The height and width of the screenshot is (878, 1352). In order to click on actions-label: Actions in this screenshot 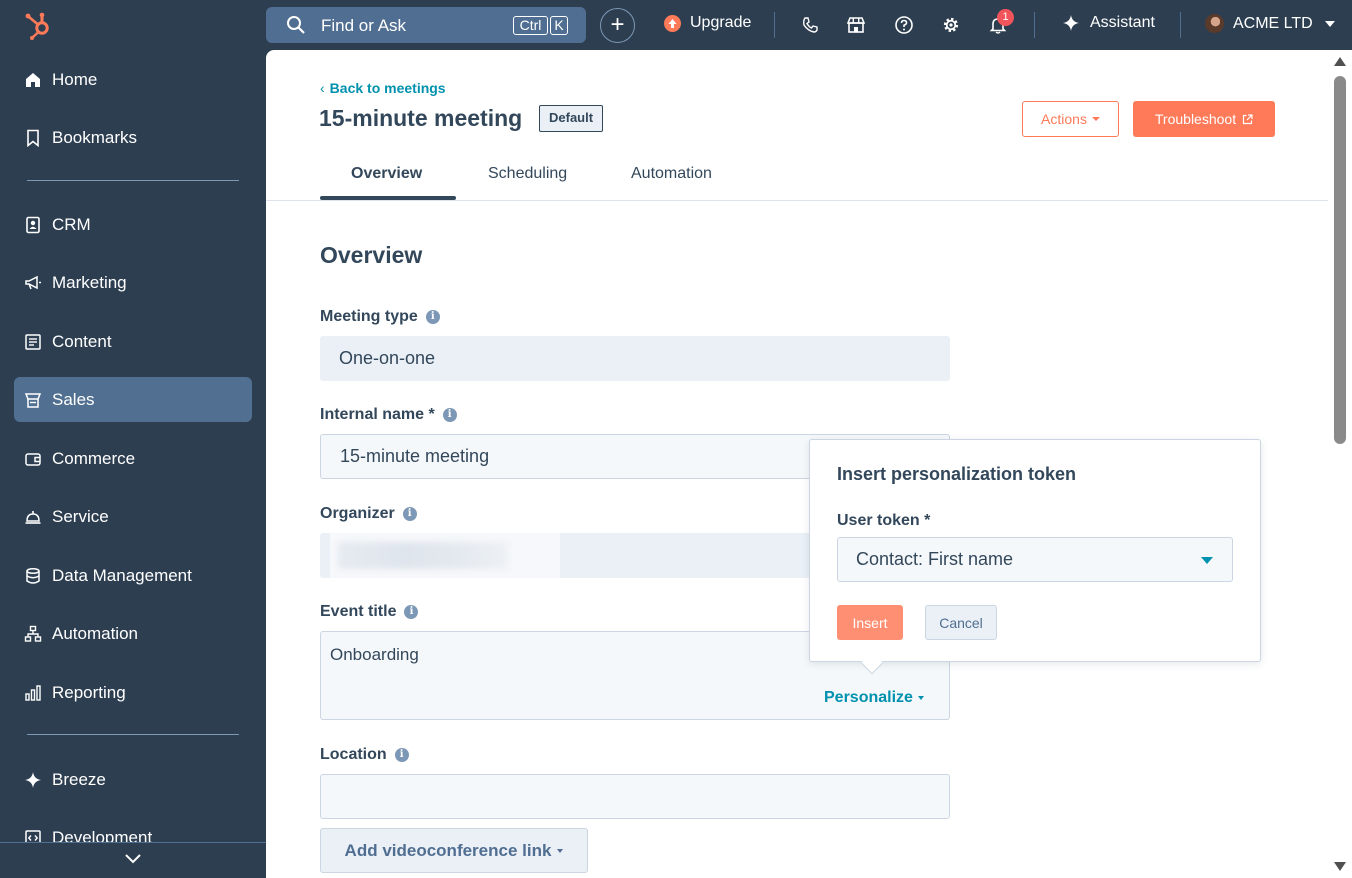, I will do `click(1064, 119)`.